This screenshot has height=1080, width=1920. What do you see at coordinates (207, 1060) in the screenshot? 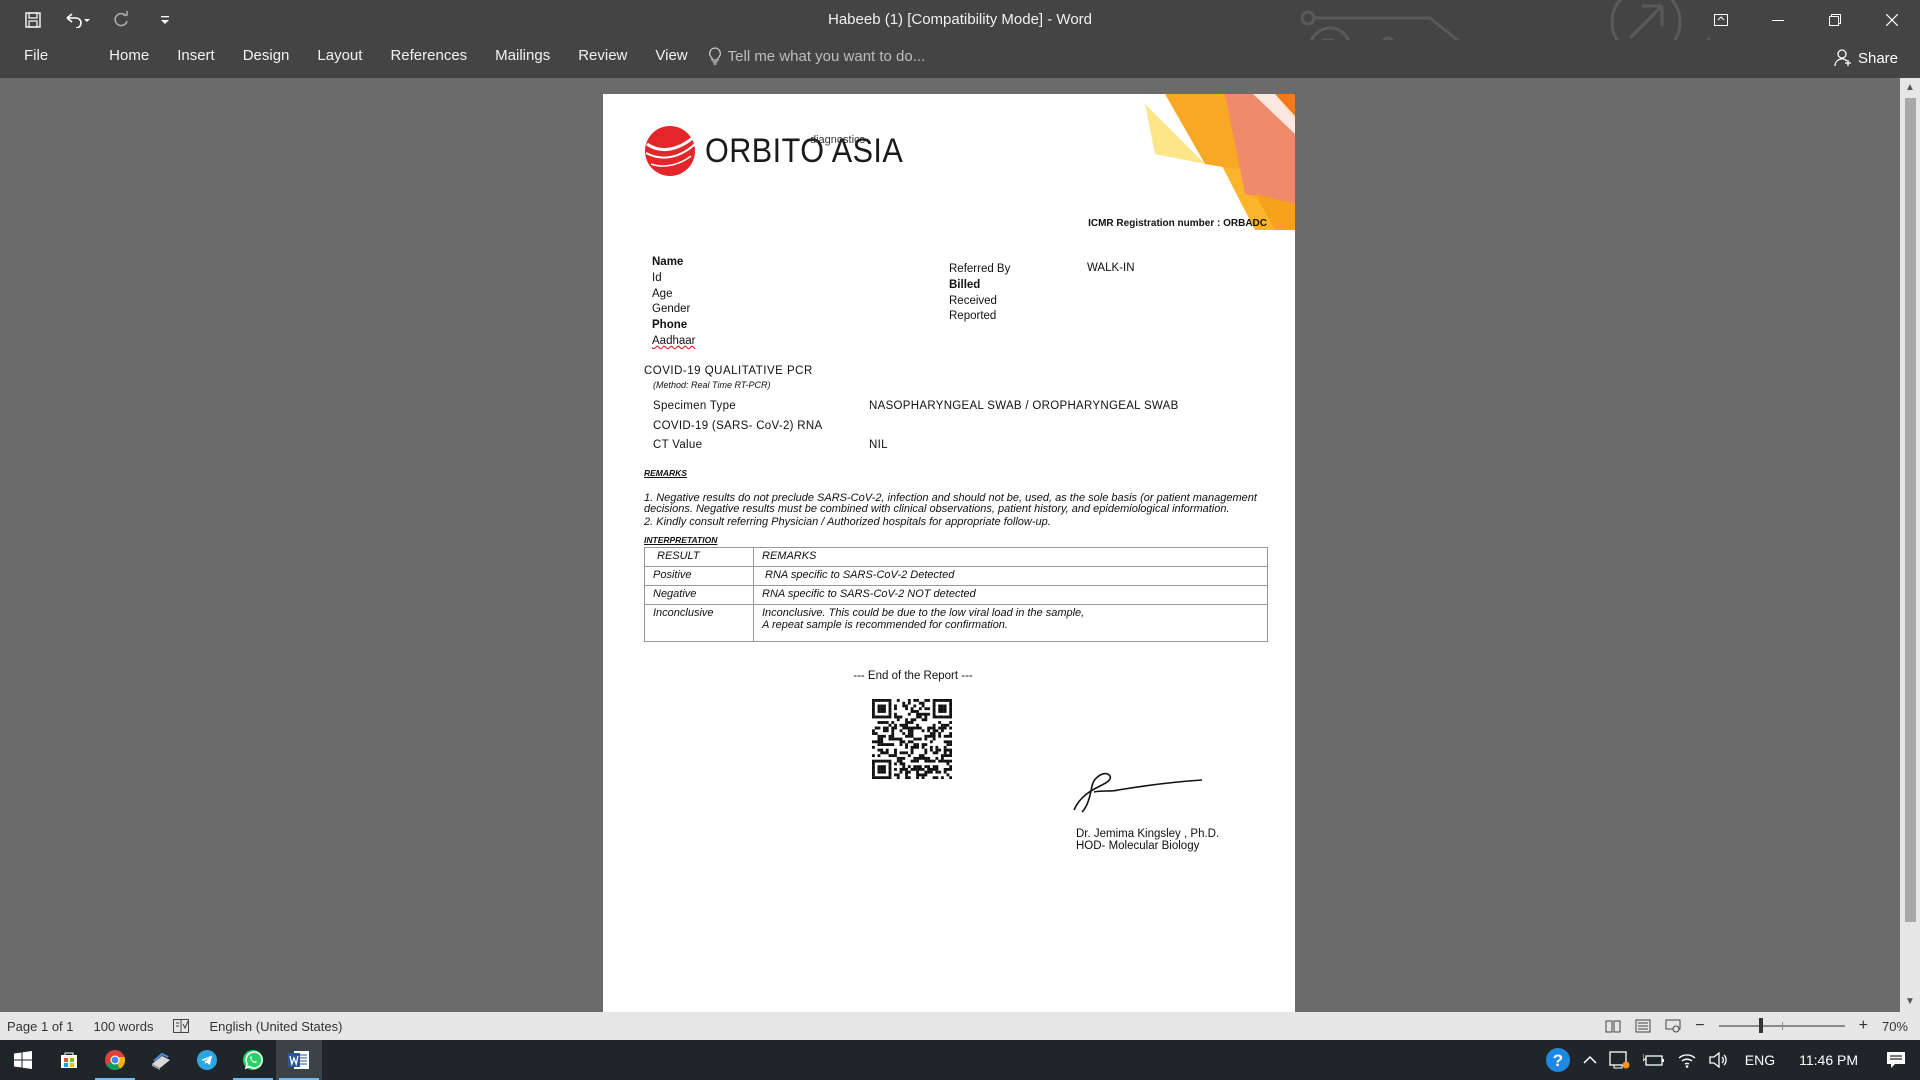
I see `telegram-icon` at bounding box center [207, 1060].